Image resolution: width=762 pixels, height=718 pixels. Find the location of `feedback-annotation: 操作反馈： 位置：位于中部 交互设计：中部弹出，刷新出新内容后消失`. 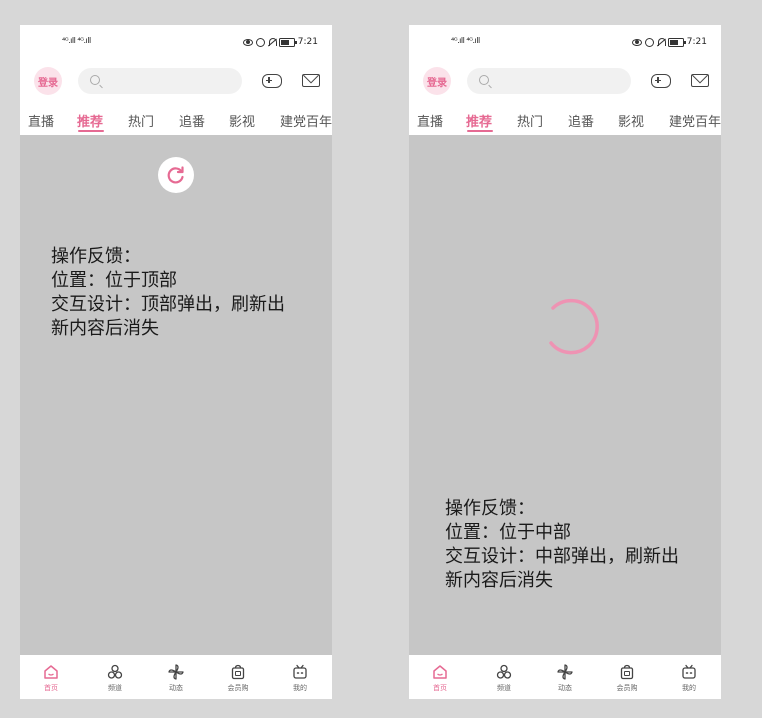

feedback-annotation: 操作反馈： 位置：位于中部 交互设计：中部弹出，刷新出新内容后消失 is located at coordinates (562, 544).